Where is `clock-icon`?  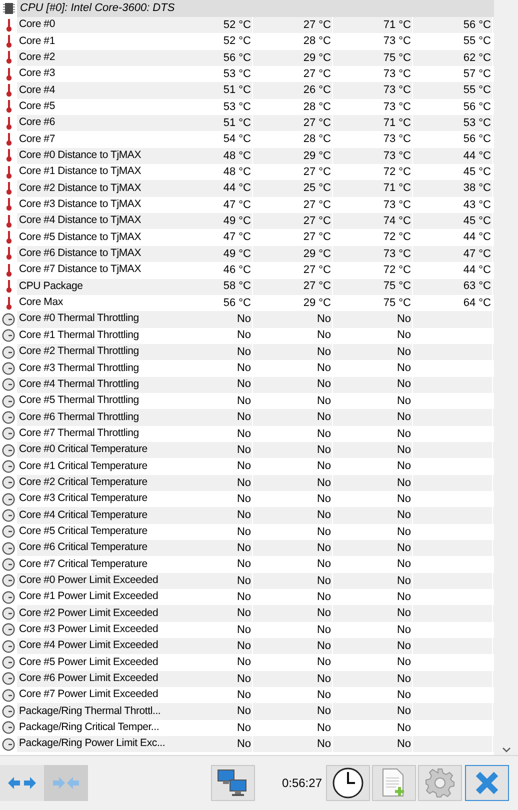
clock-icon is located at coordinates (348, 783).